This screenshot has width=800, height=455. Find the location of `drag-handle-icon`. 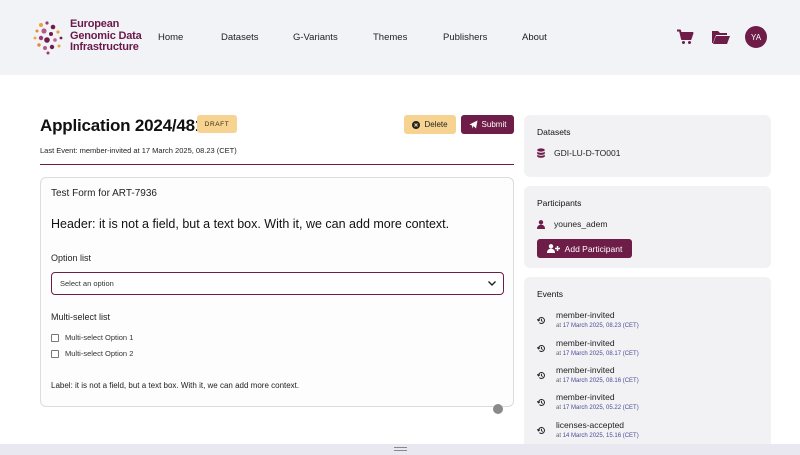

drag-handle-icon is located at coordinates (400, 449).